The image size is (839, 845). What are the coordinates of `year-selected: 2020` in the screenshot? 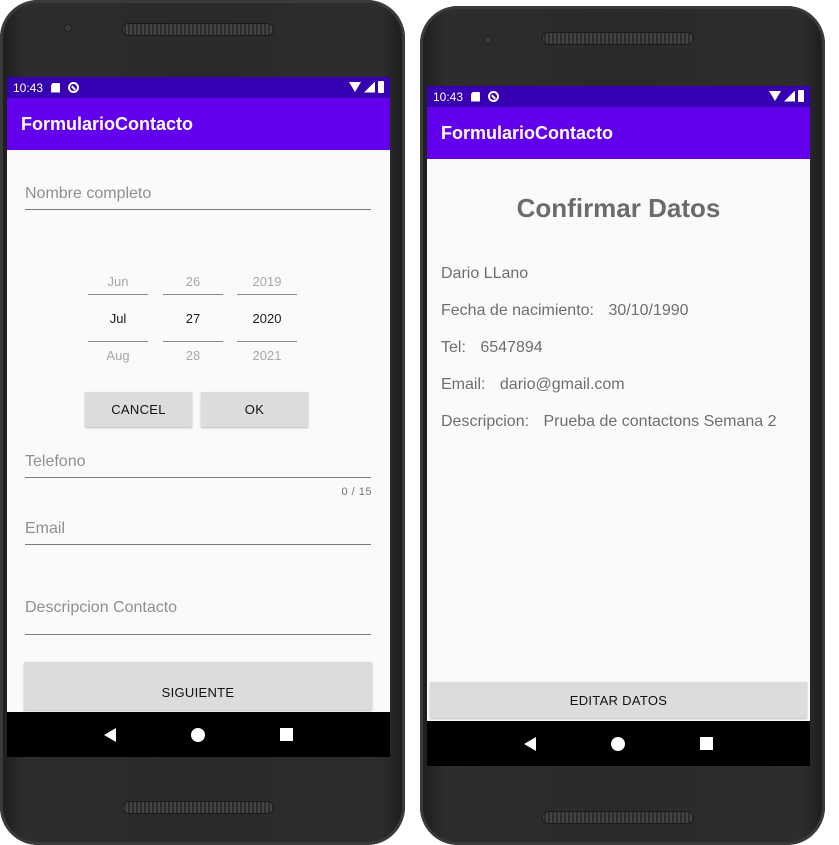 It's located at (267, 318).